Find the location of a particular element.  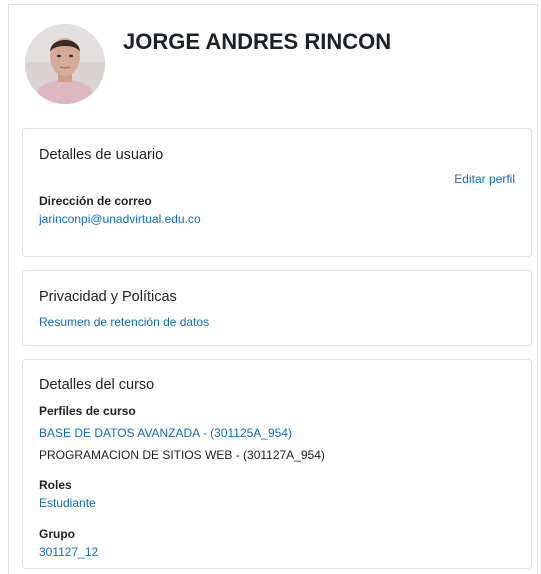

user-details-title: Detalles de usuario is located at coordinates (101, 155).